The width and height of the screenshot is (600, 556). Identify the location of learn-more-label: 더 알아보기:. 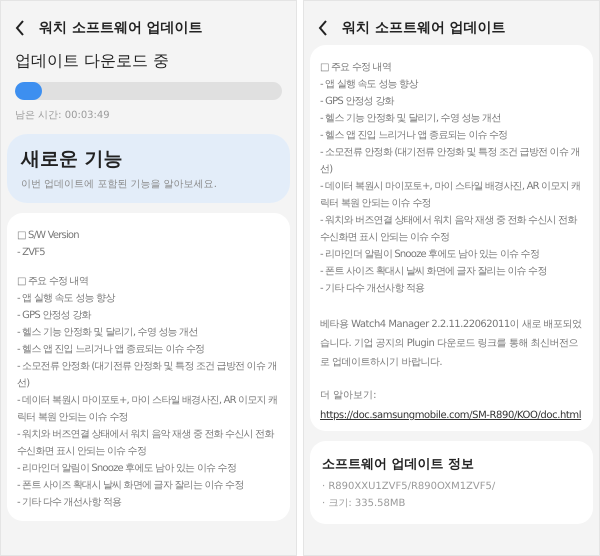
(349, 395).